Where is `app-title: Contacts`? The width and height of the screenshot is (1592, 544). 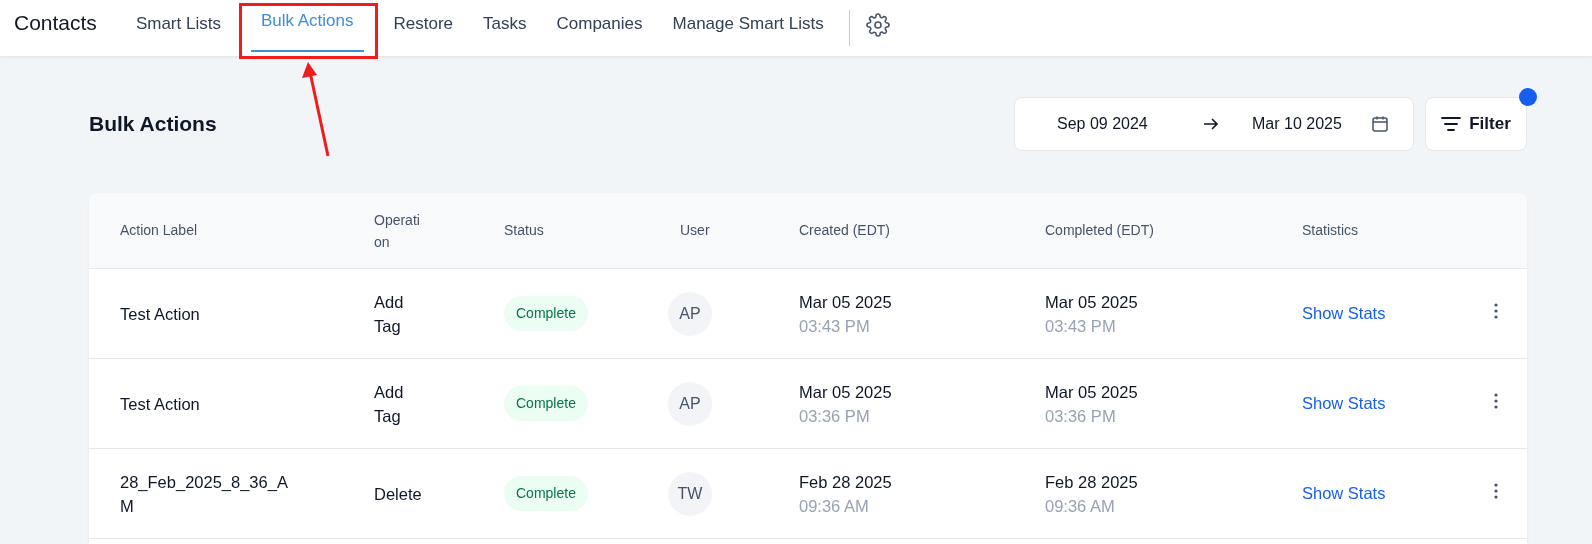
app-title: Contacts is located at coordinates (55, 23).